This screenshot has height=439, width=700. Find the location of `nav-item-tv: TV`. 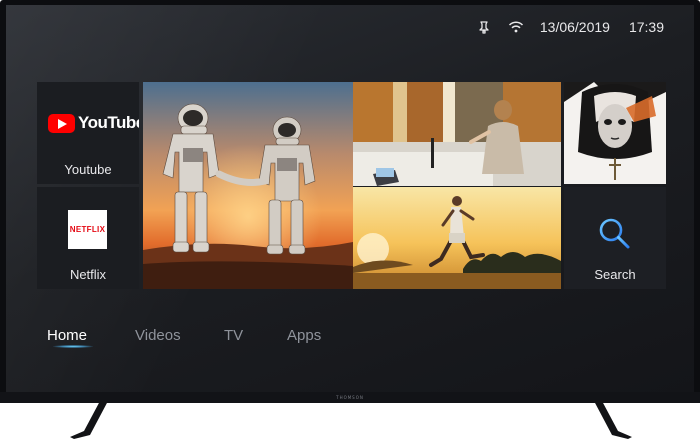

nav-item-tv: TV is located at coordinates (233, 335).